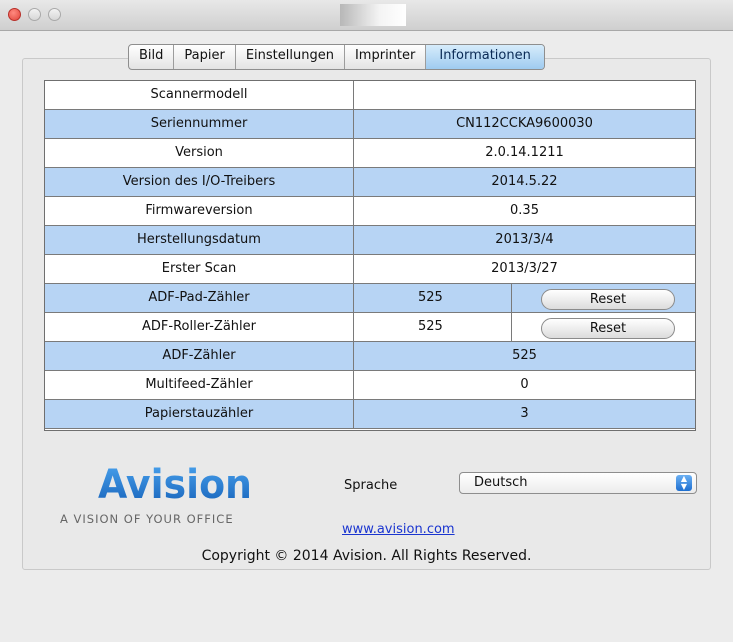  Describe the element at coordinates (199, 211) in the screenshot. I see `row-label: Firmwareversion` at that location.